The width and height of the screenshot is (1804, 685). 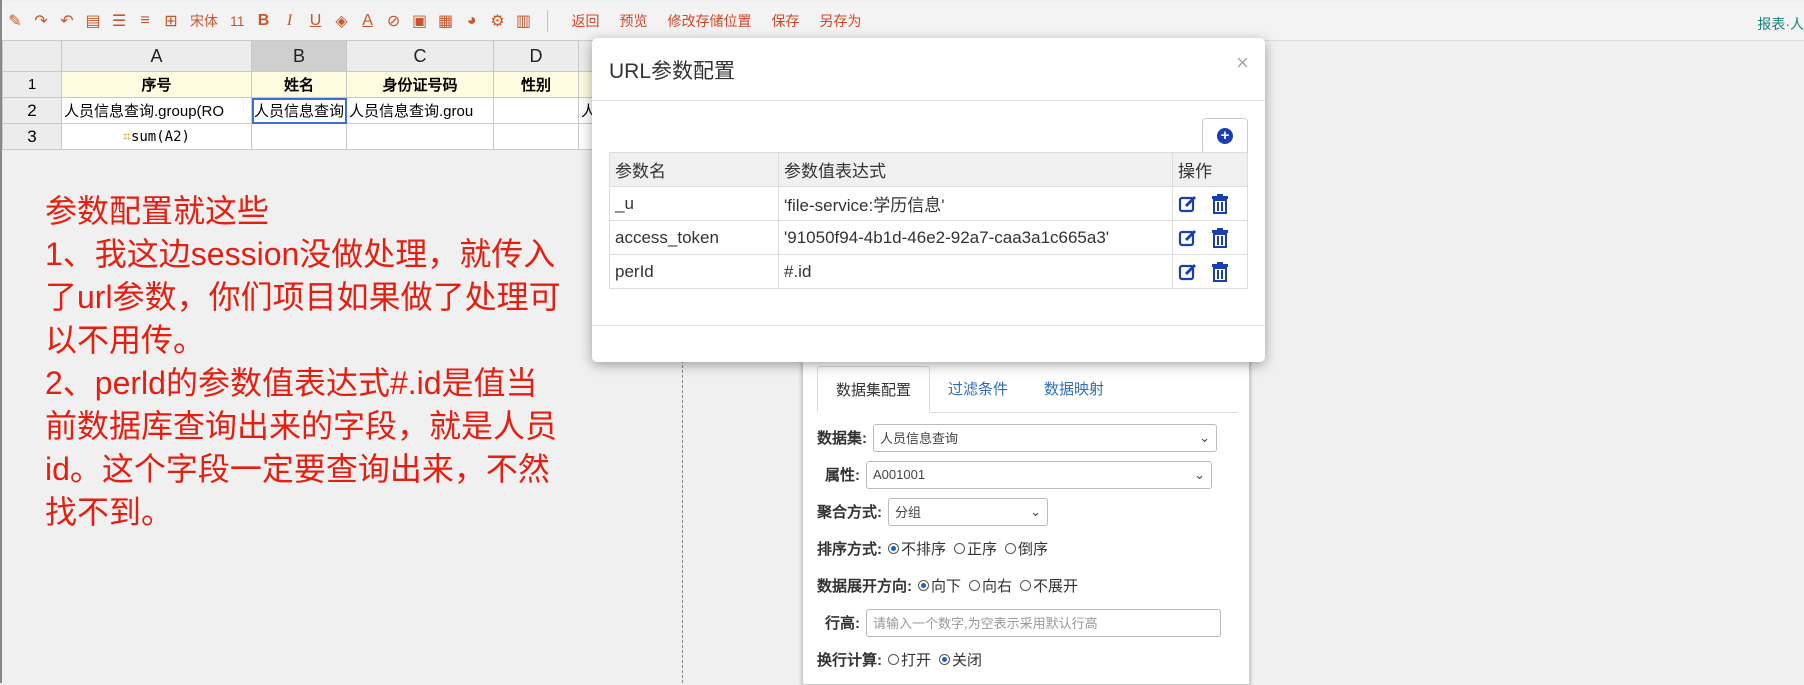 I want to click on change-storage-link: 修改存储位置, so click(x=710, y=21).